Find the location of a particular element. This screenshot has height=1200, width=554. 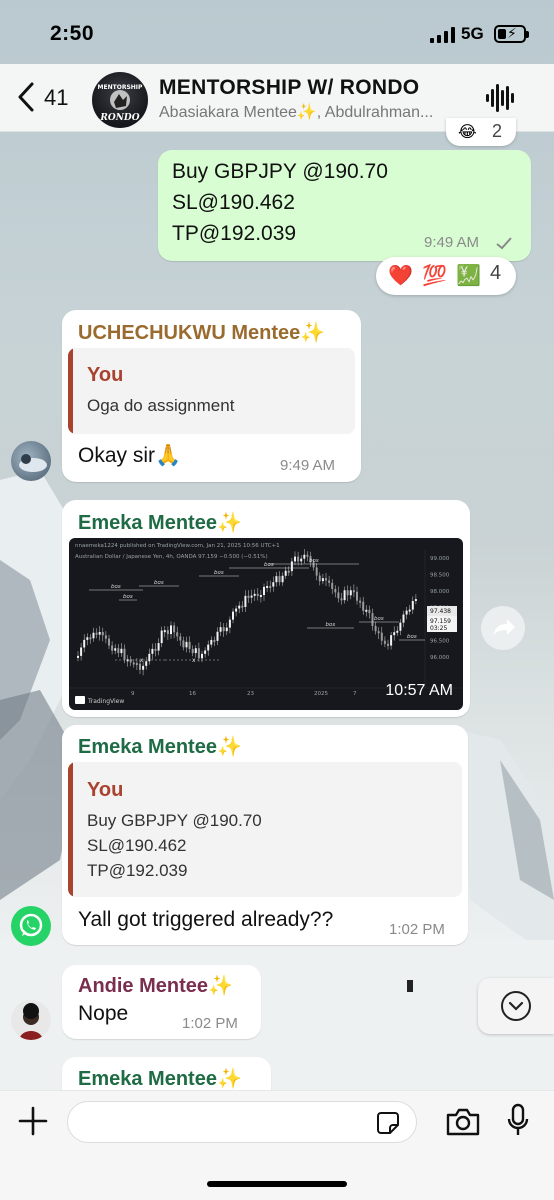

forward-icon is located at coordinates (504, 627).